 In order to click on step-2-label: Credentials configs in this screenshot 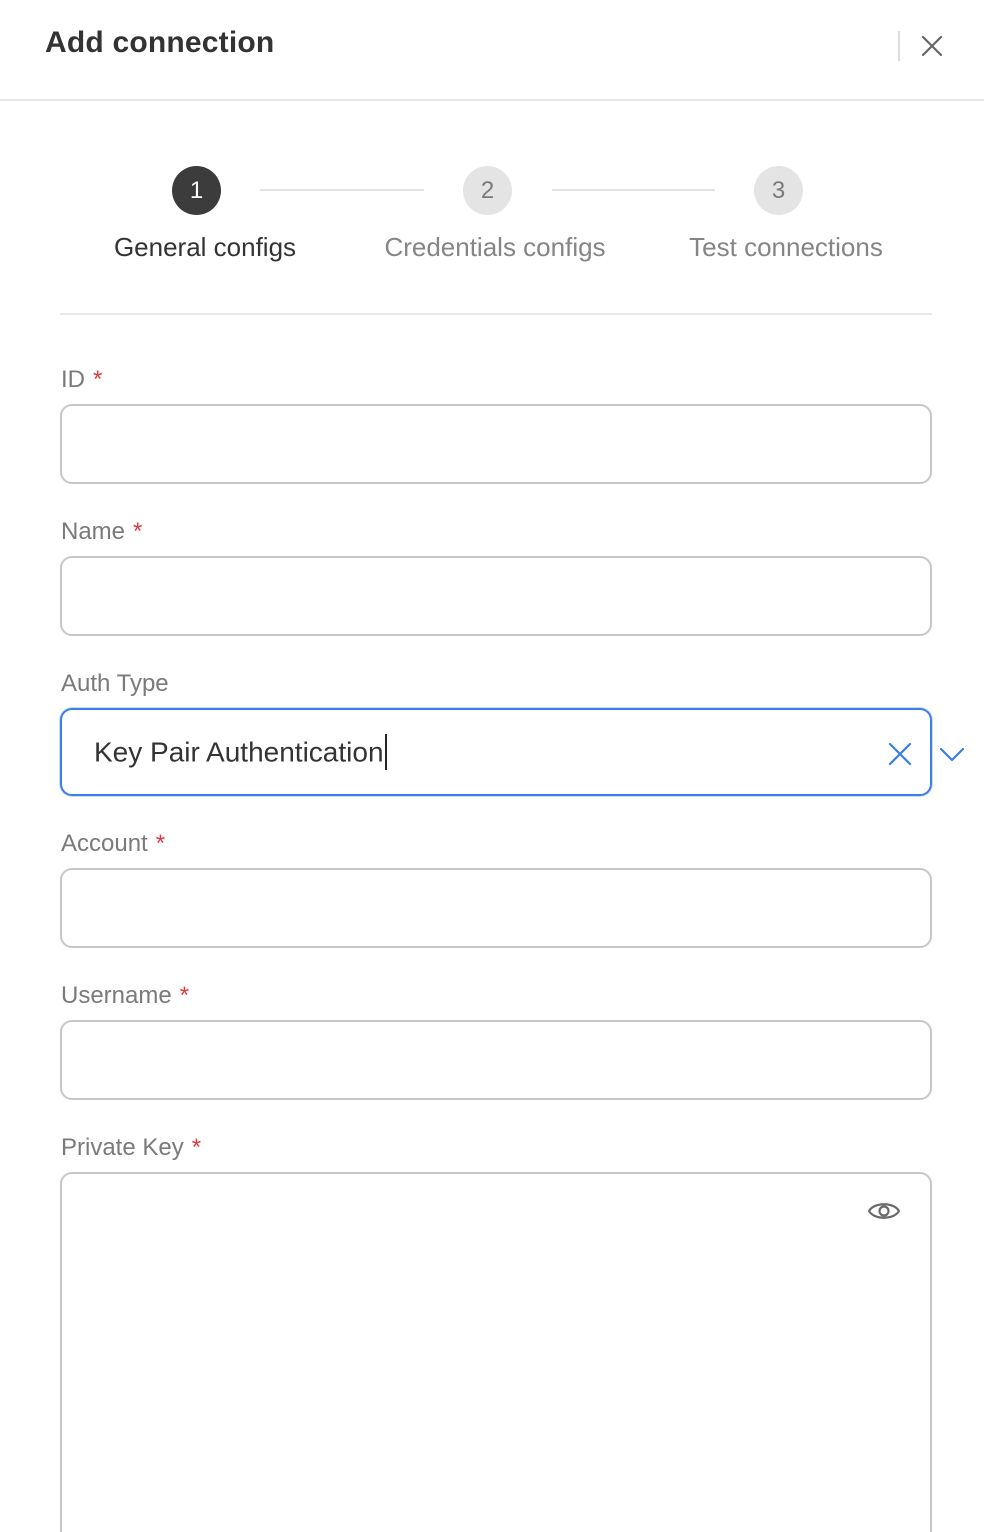, I will do `click(495, 247)`.